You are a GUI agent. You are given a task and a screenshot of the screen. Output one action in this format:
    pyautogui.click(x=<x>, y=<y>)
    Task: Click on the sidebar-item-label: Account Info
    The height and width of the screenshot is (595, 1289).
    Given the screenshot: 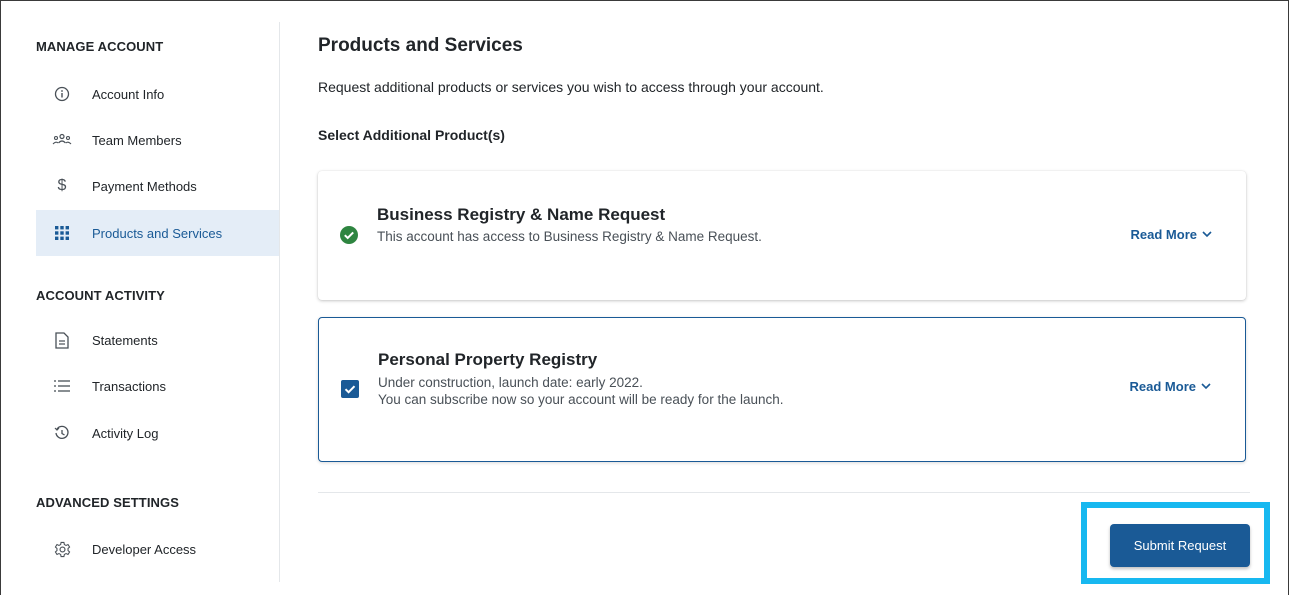 What is the action you would take?
    pyautogui.click(x=128, y=94)
    